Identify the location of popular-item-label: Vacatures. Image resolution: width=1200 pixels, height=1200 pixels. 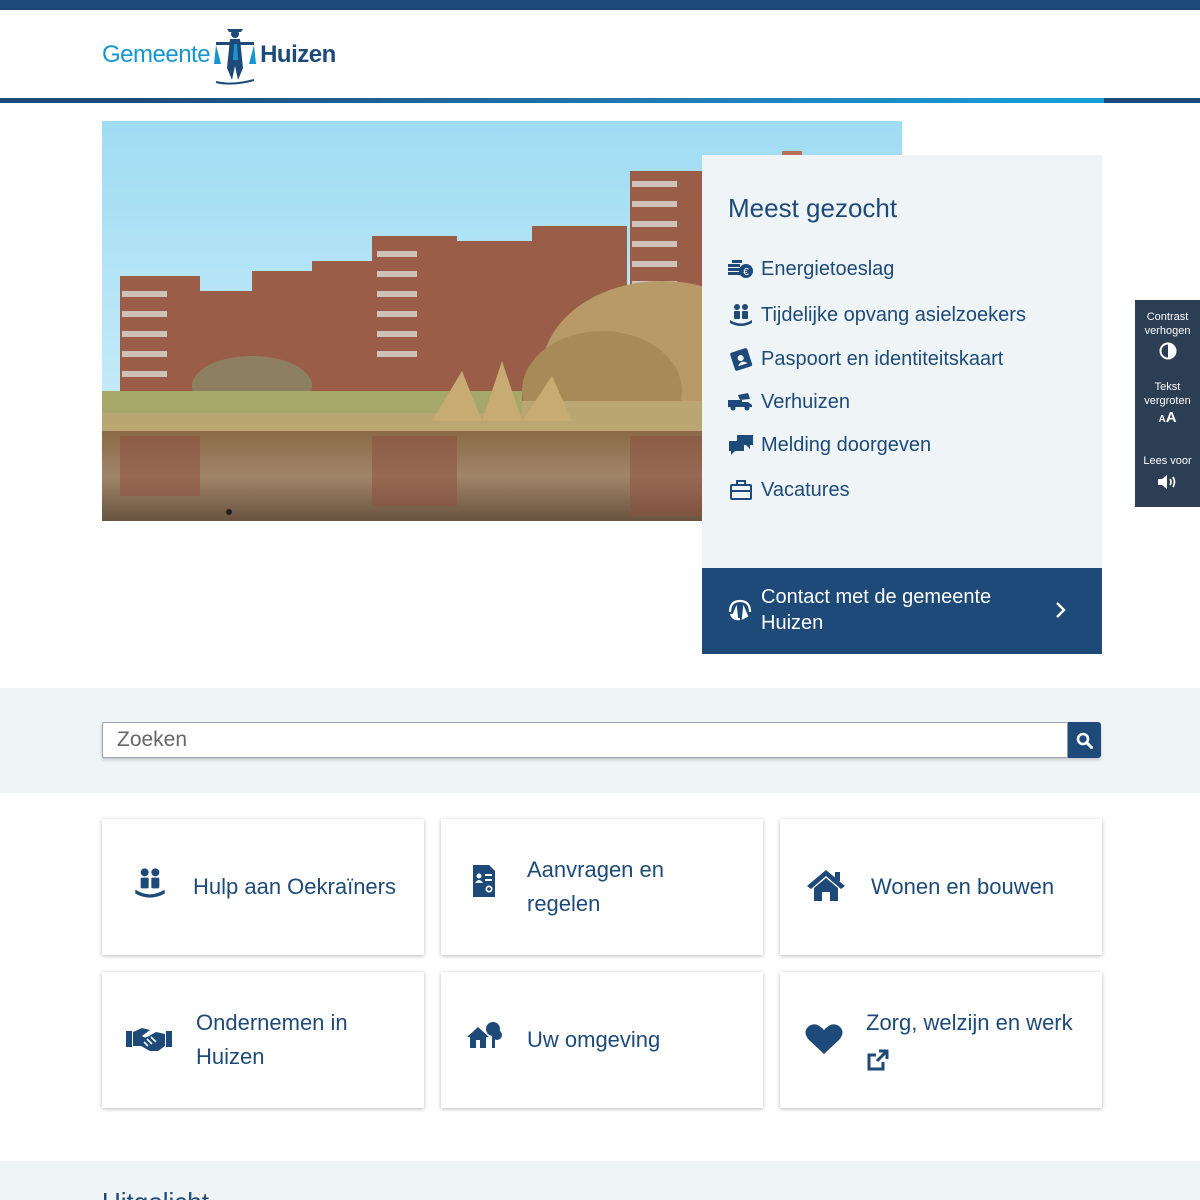
(805, 489).